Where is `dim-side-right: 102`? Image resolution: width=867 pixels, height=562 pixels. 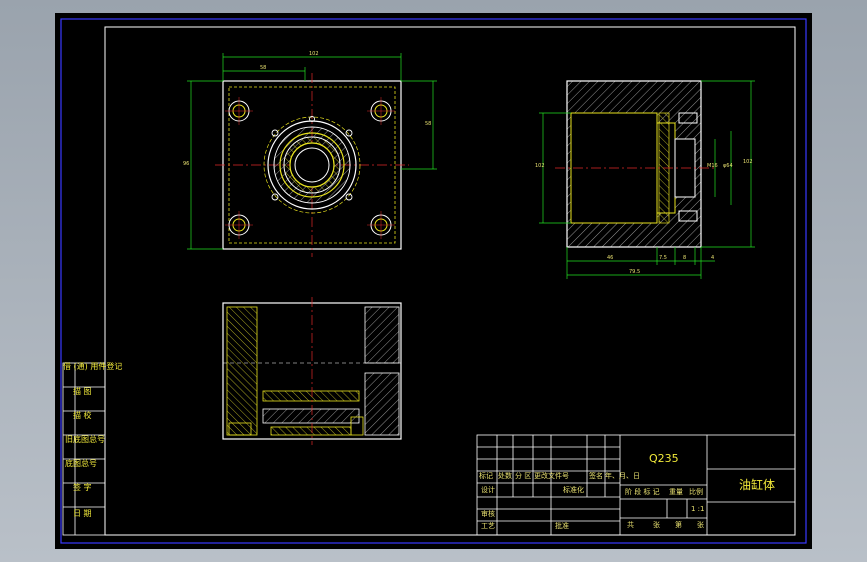 dim-side-right: 102 is located at coordinates (748, 162).